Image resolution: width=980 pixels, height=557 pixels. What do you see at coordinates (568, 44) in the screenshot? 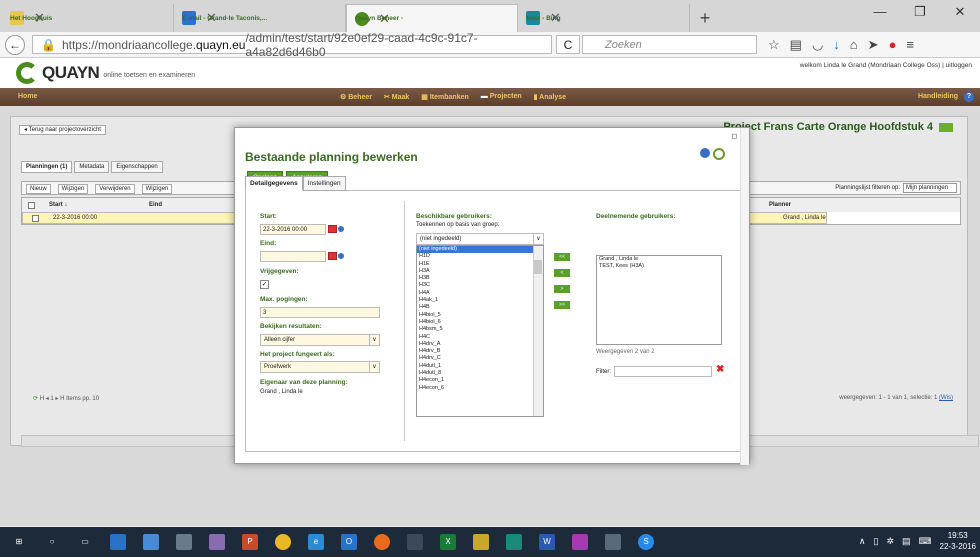
I see `reload-button: C` at bounding box center [568, 44].